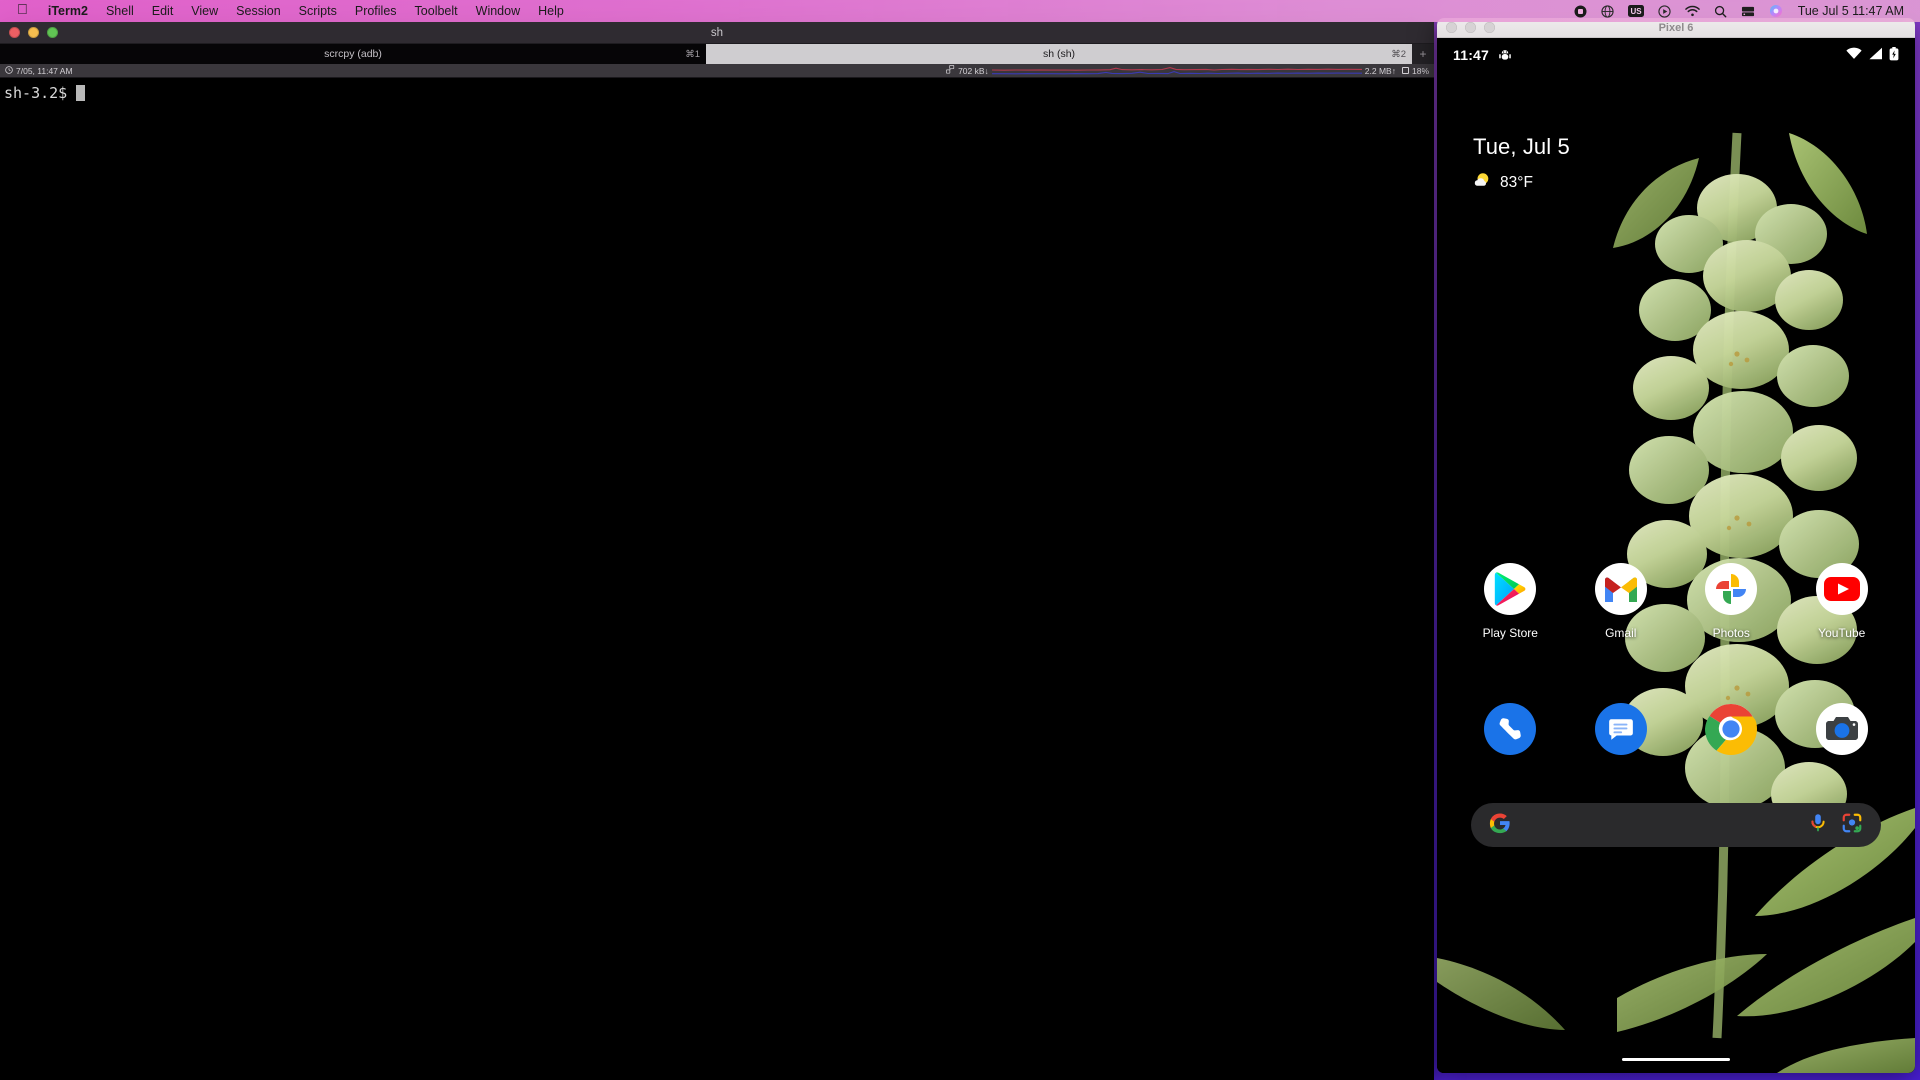  I want to click on android-debug-bug-icon, so click(1505, 55).